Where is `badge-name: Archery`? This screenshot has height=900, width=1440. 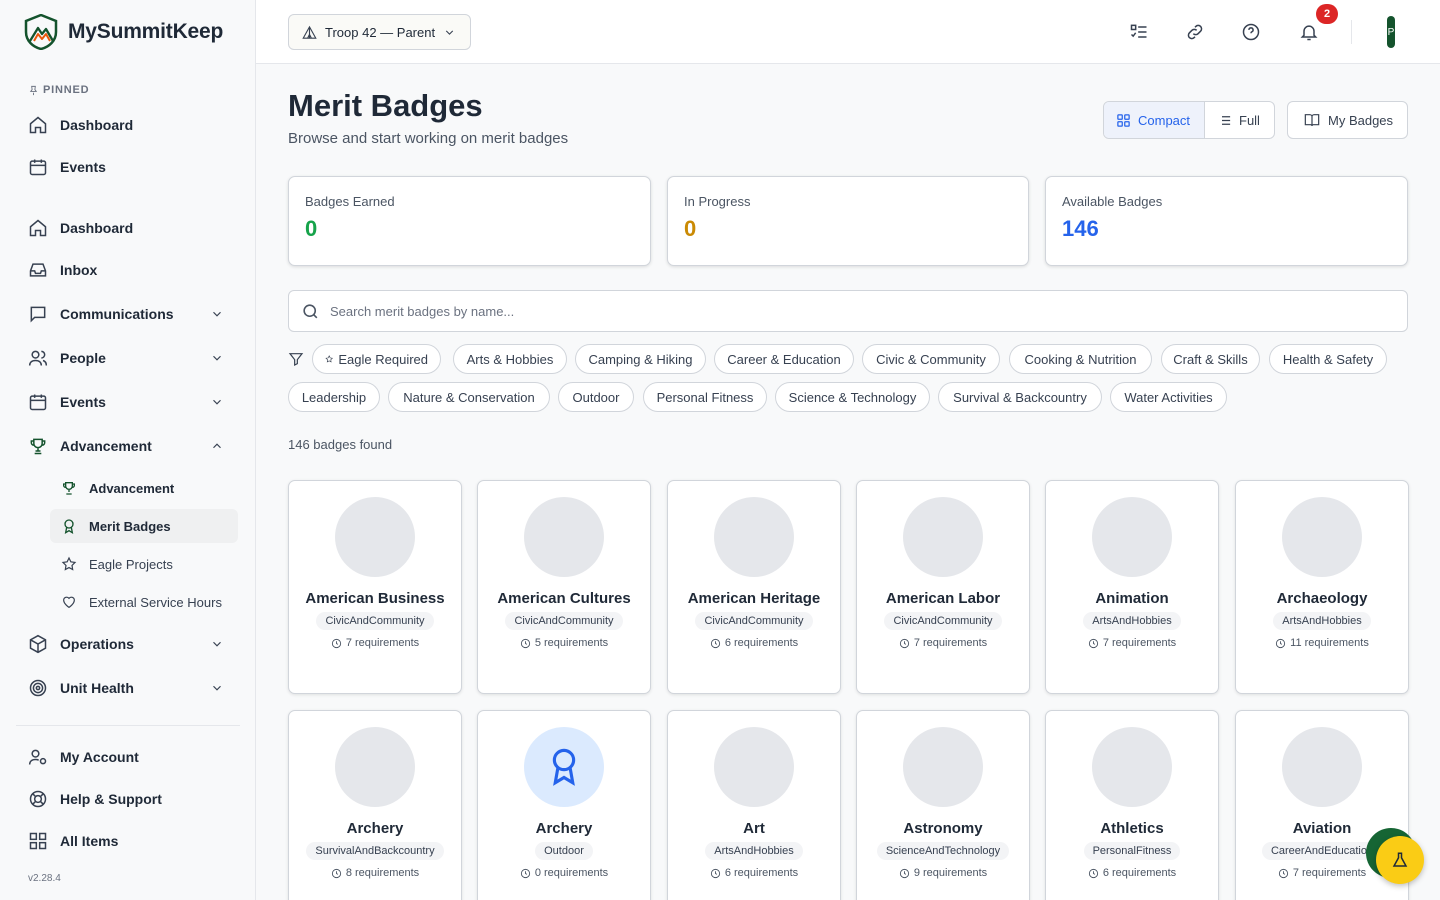 badge-name: Archery is located at coordinates (375, 828).